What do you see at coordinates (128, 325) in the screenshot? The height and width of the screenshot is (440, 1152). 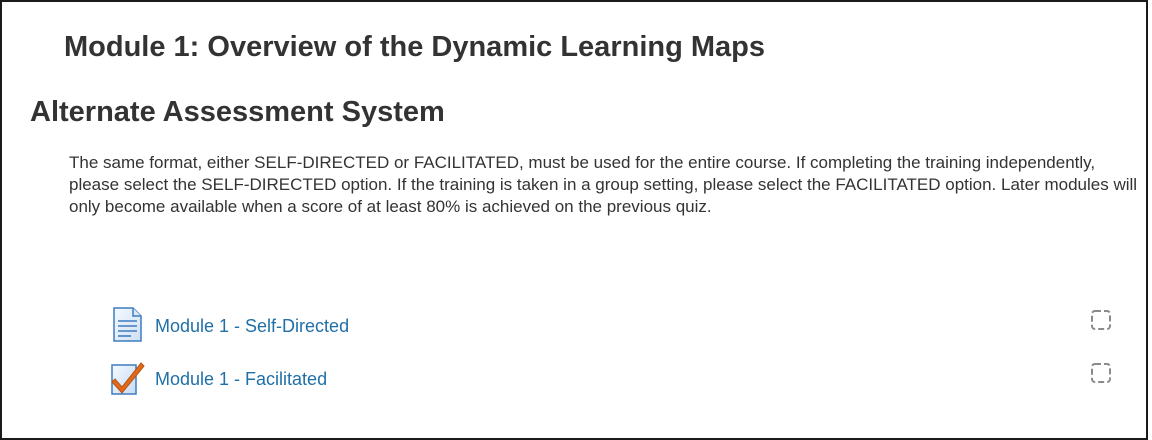 I see `page-icon` at bounding box center [128, 325].